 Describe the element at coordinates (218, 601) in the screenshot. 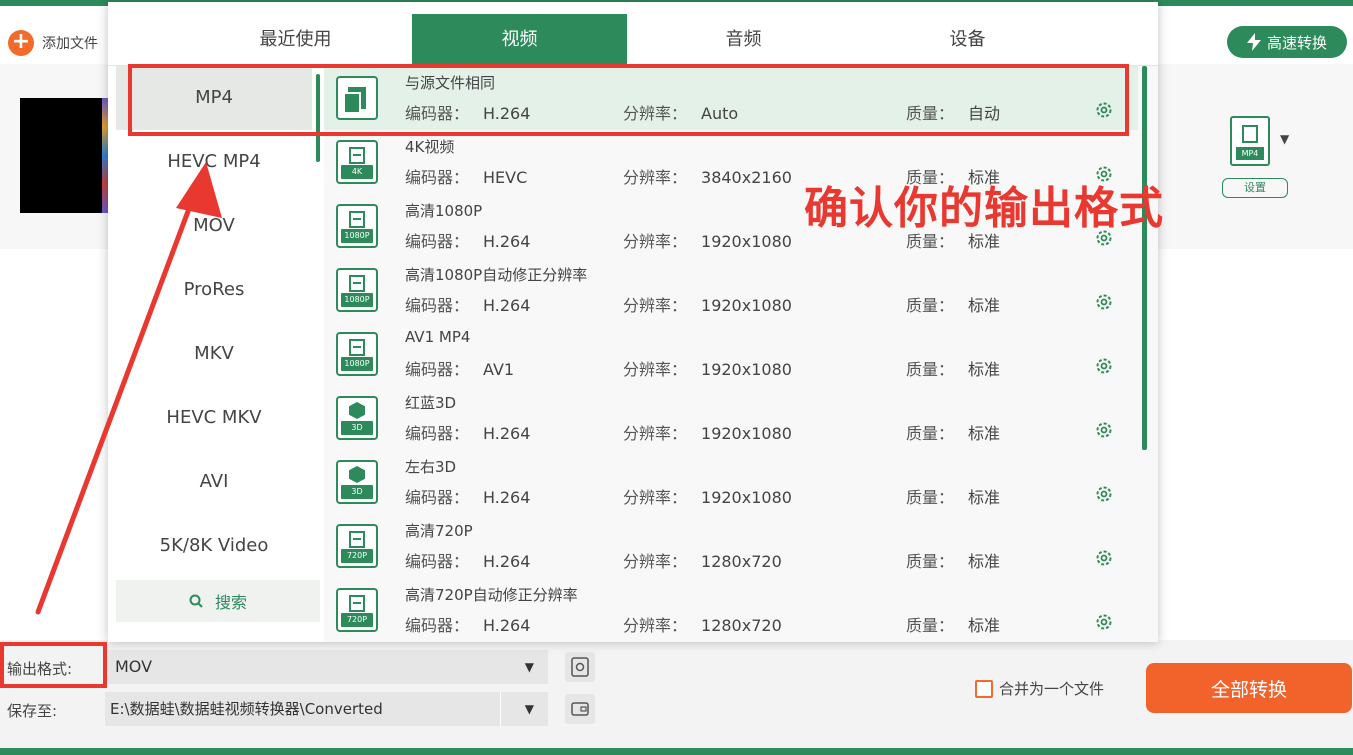

I see `search-button: 搜索` at that location.